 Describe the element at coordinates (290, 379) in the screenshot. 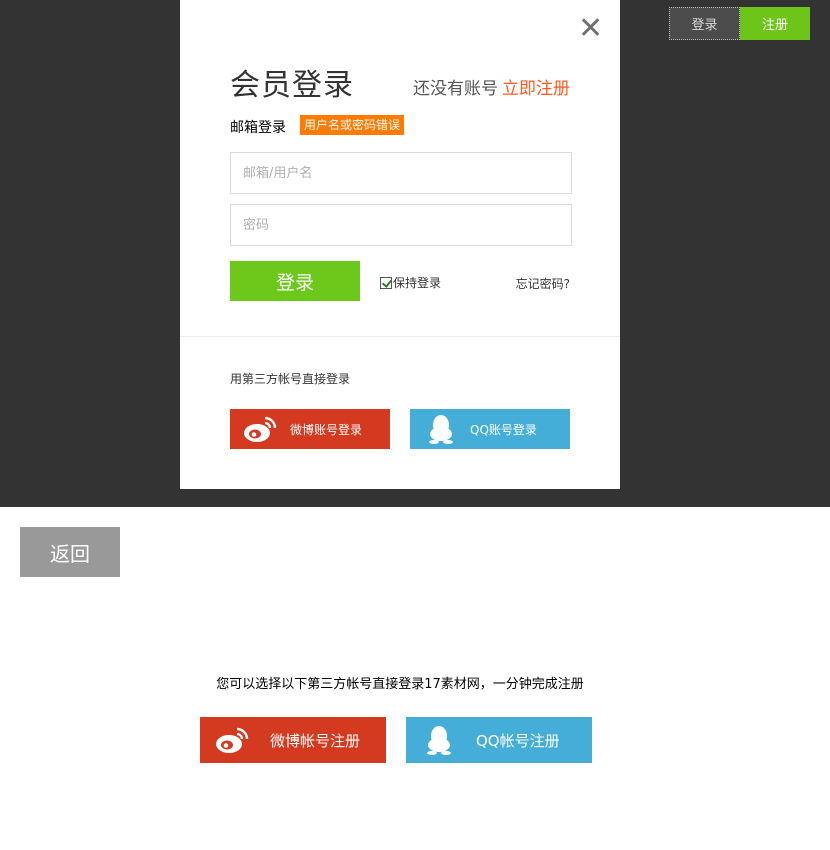

I see `third-party-label: 用第三方帐号直接登录` at that location.